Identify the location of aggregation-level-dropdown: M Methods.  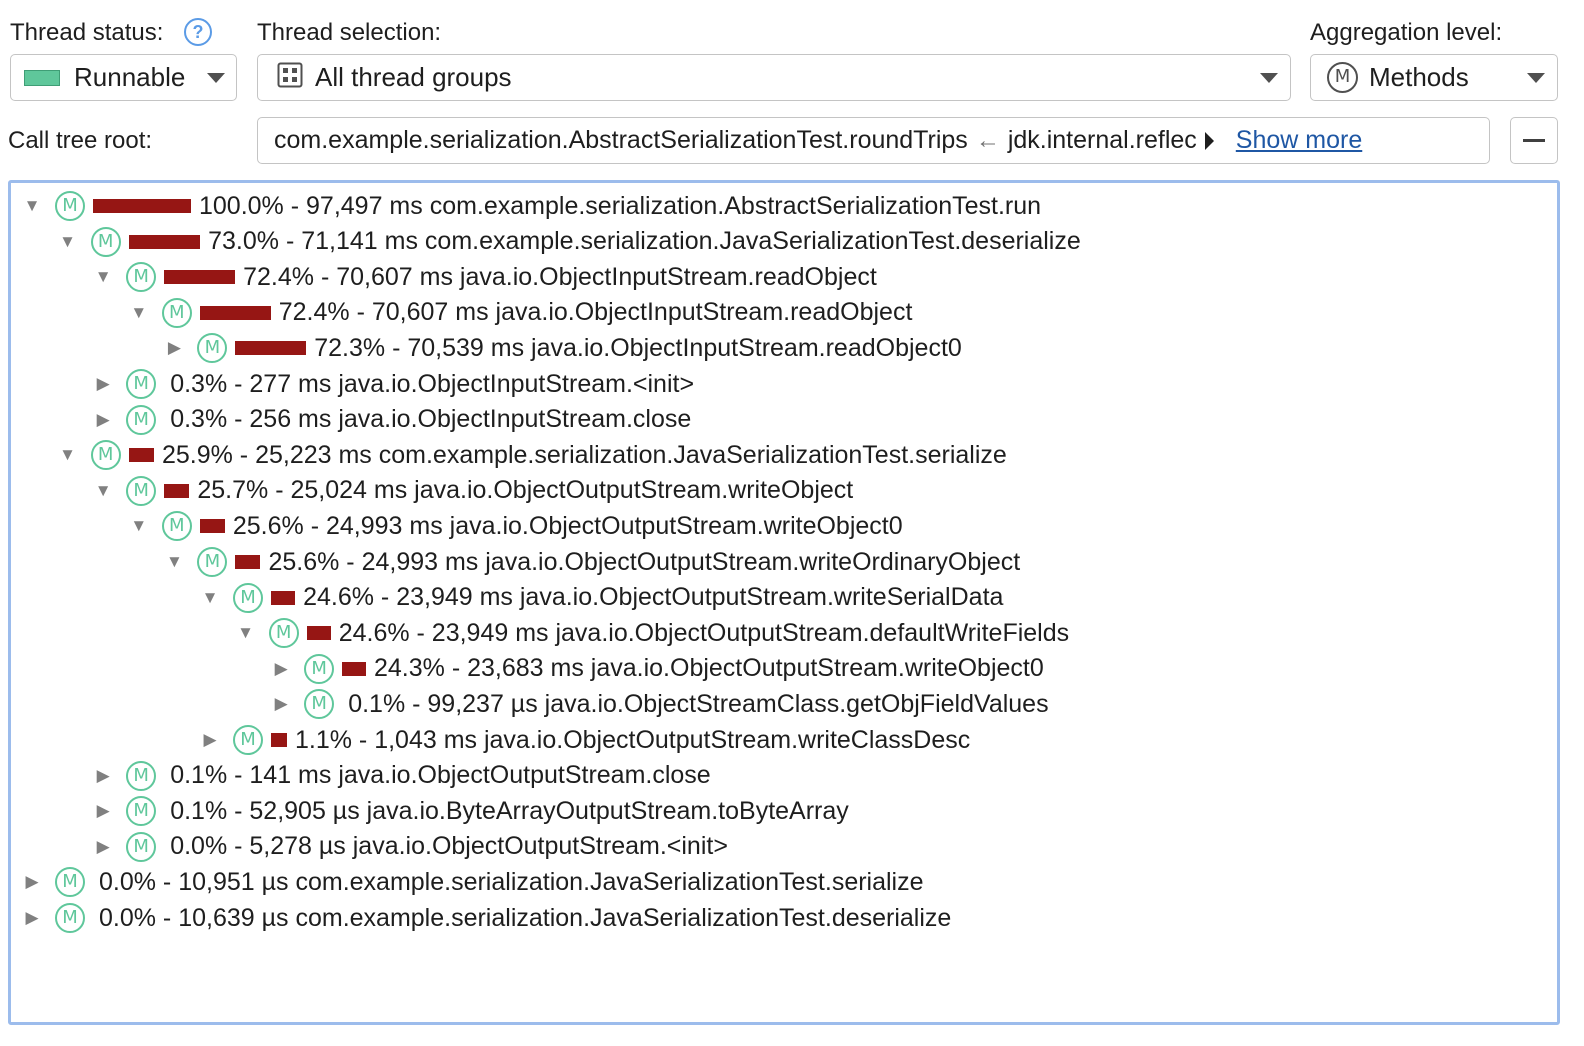
(1434, 77).